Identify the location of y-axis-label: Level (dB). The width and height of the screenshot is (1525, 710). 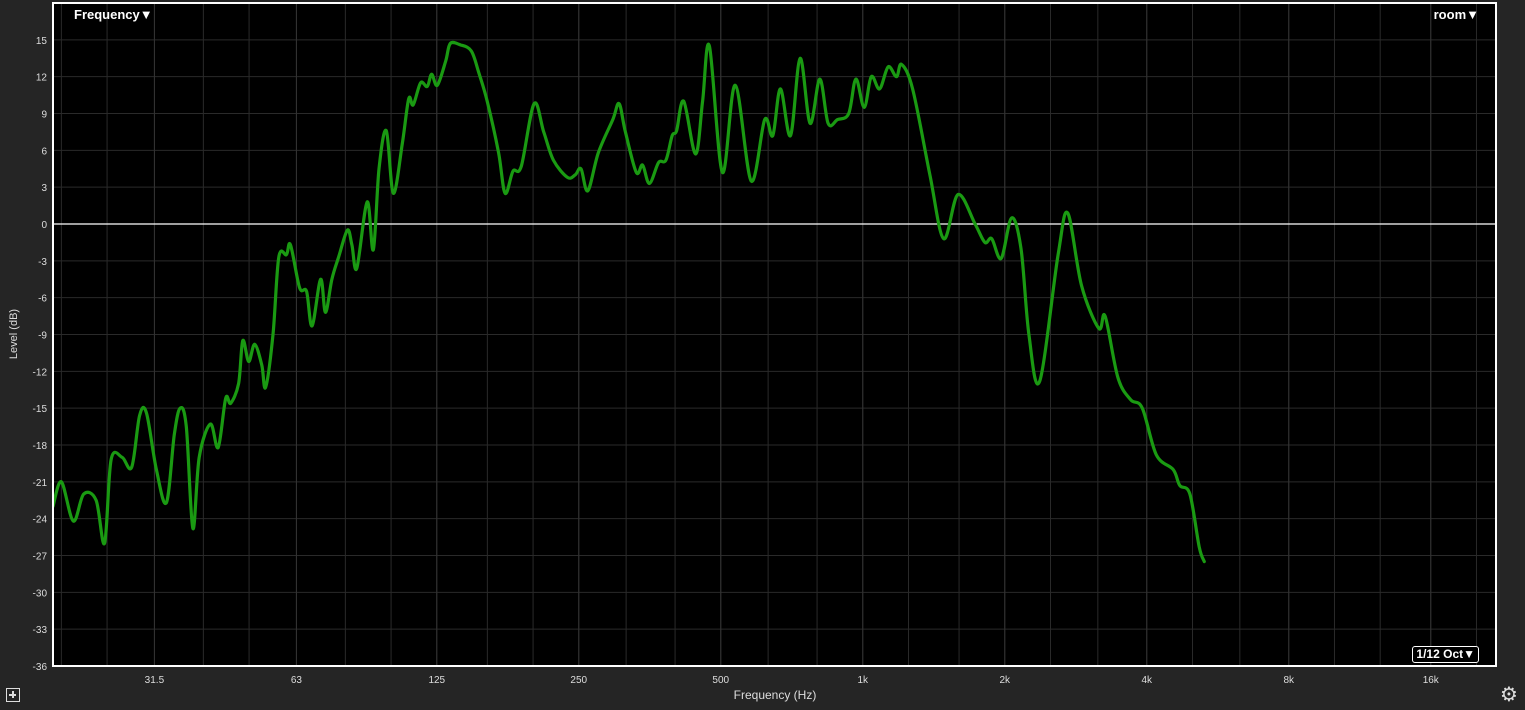
(14, 334).